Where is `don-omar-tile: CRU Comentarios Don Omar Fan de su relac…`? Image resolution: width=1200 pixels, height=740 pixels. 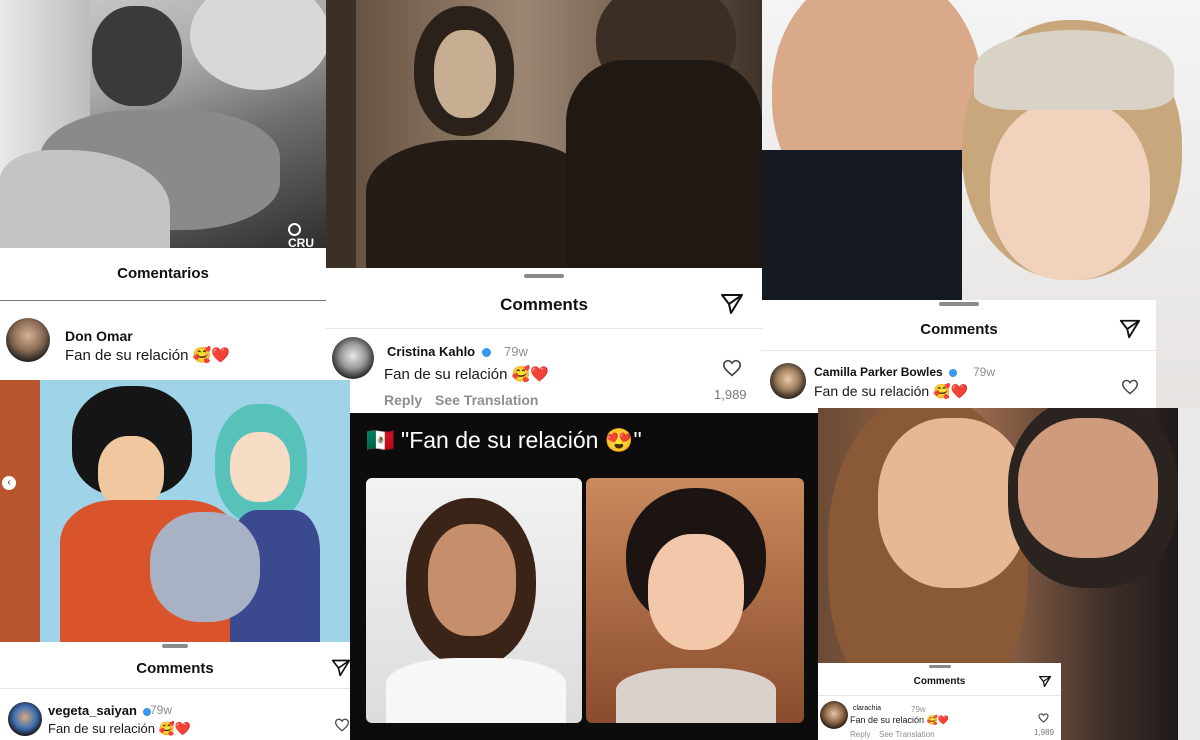 don-omar-tile: CRU Comentarios Don Omar Fan de su relac… is located at coordinates (163, 190).